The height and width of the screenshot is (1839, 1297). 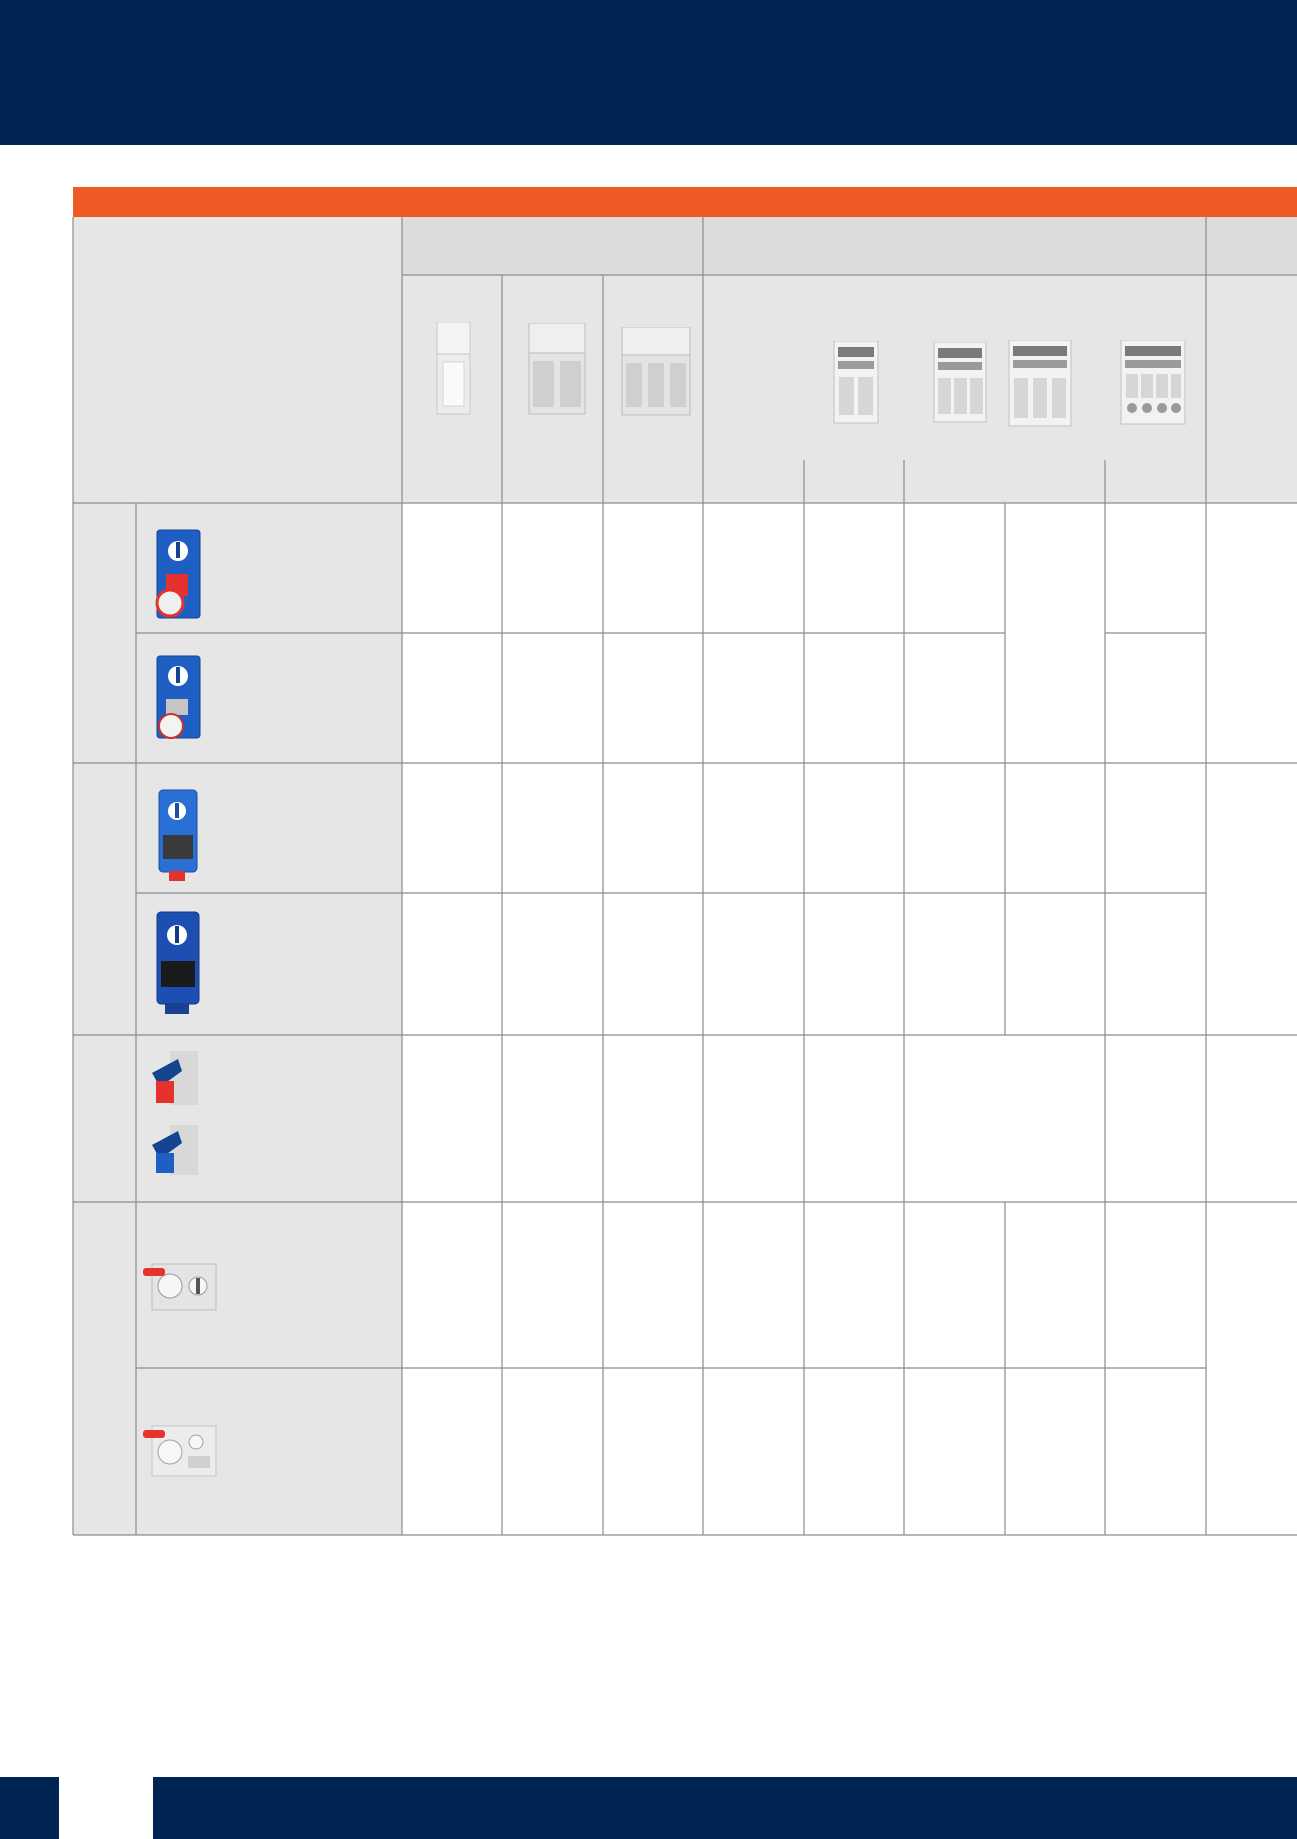 I want to click on footer-band-right, so click(x=725, y=1808).